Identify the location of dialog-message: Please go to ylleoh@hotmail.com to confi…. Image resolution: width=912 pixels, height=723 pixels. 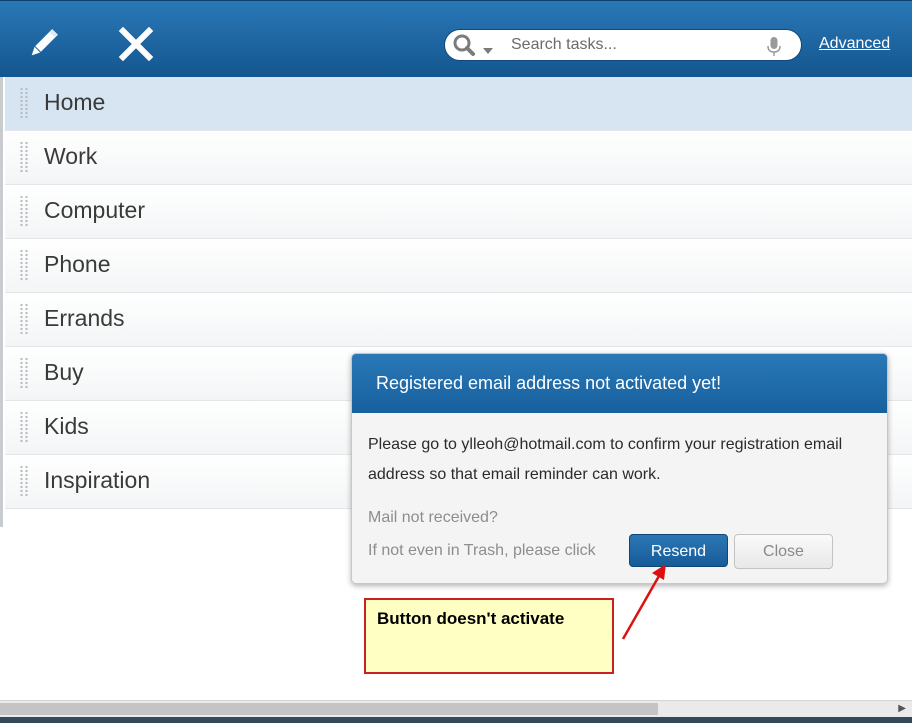
(605, 459).